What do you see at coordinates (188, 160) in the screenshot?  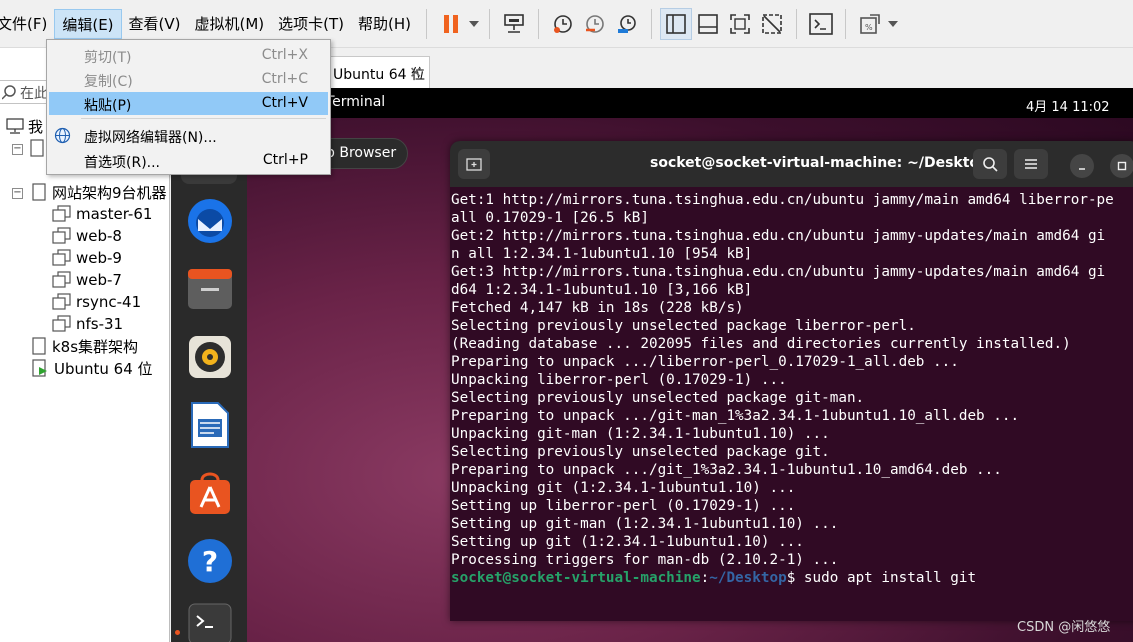 I see `menu-item-preferences: 首选项(R)... Ctrl+P` at bounding box center [188, 160].